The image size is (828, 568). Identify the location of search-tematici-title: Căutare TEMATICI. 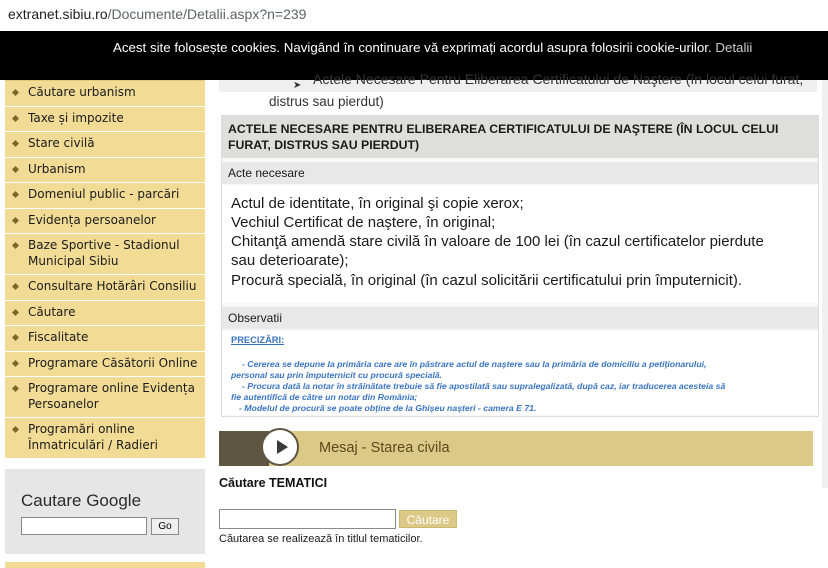
(273, 483).